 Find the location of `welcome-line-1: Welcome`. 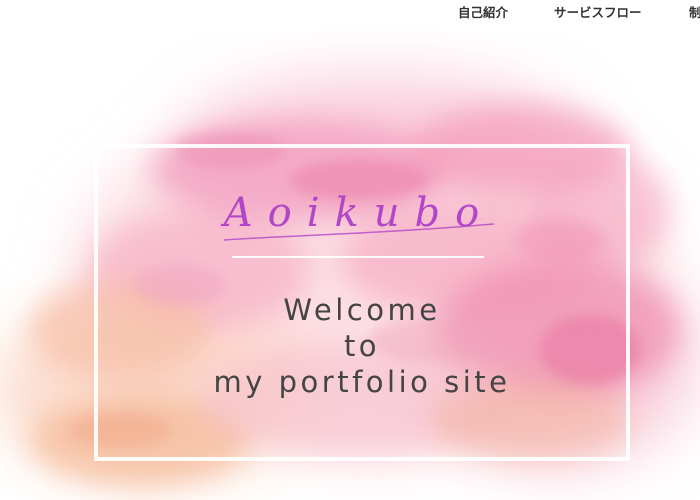

welcome-line-1: Welcome is located at coordinates (362, 310).